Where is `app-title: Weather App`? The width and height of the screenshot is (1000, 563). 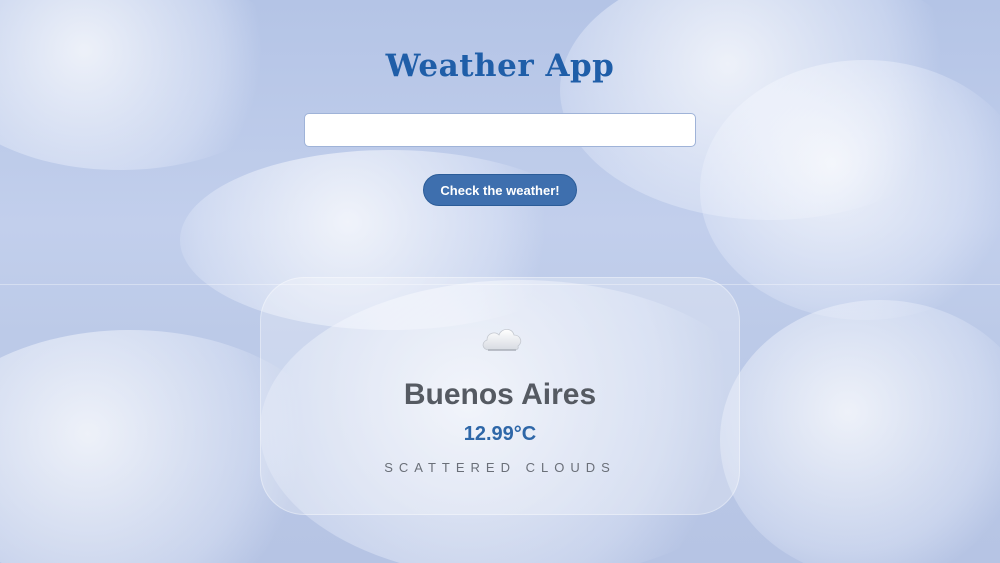
app-title: Weather App is located at coordinates (500, 66).